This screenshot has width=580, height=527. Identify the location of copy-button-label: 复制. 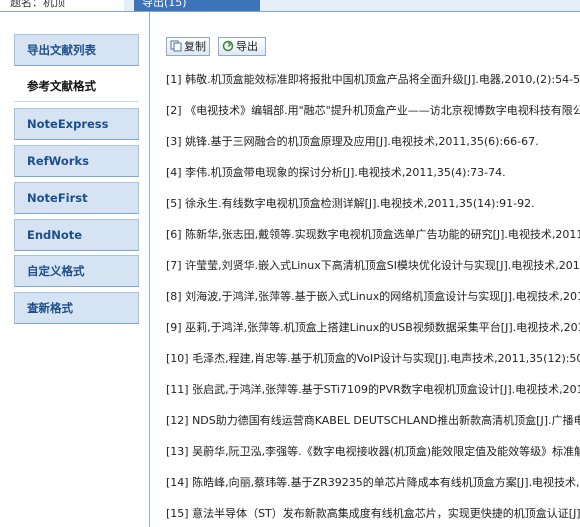
(195, 46).